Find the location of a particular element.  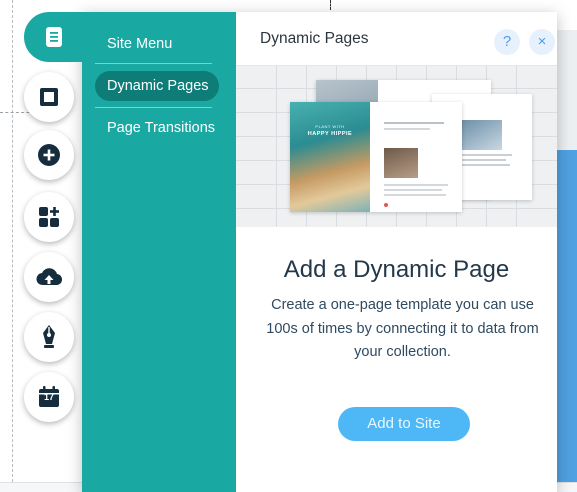

app-market-button is located at coordinates (49, 217).